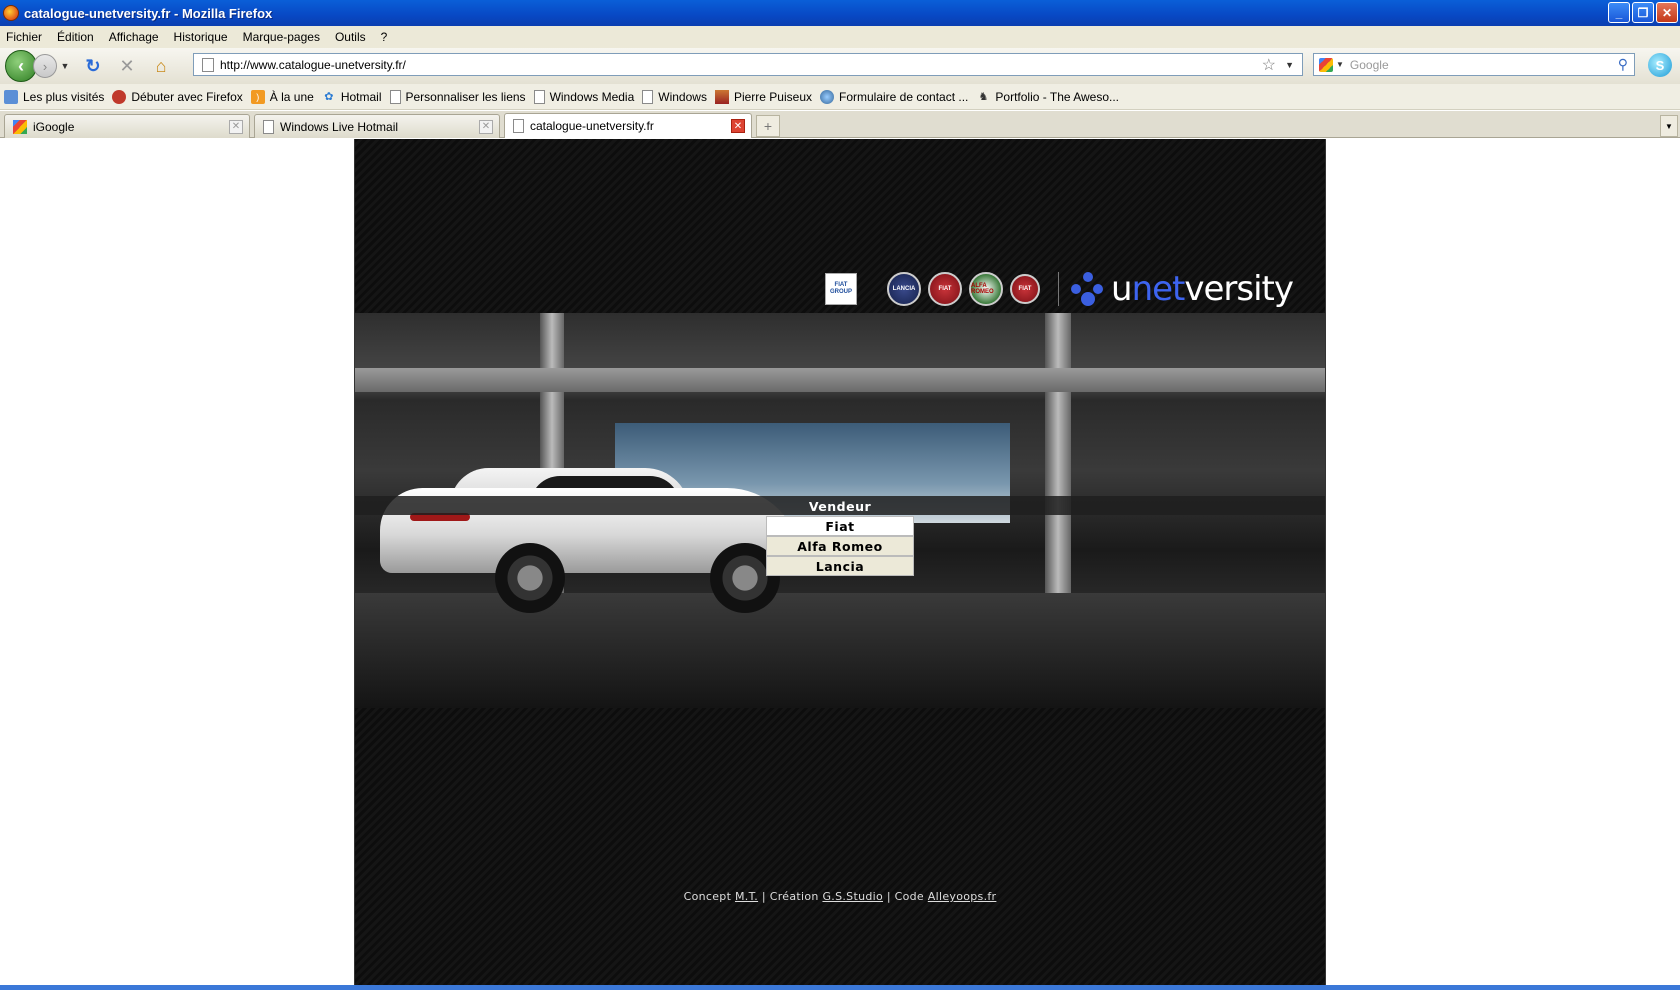  I want to click on menu-help: ?, so click(384, 37).